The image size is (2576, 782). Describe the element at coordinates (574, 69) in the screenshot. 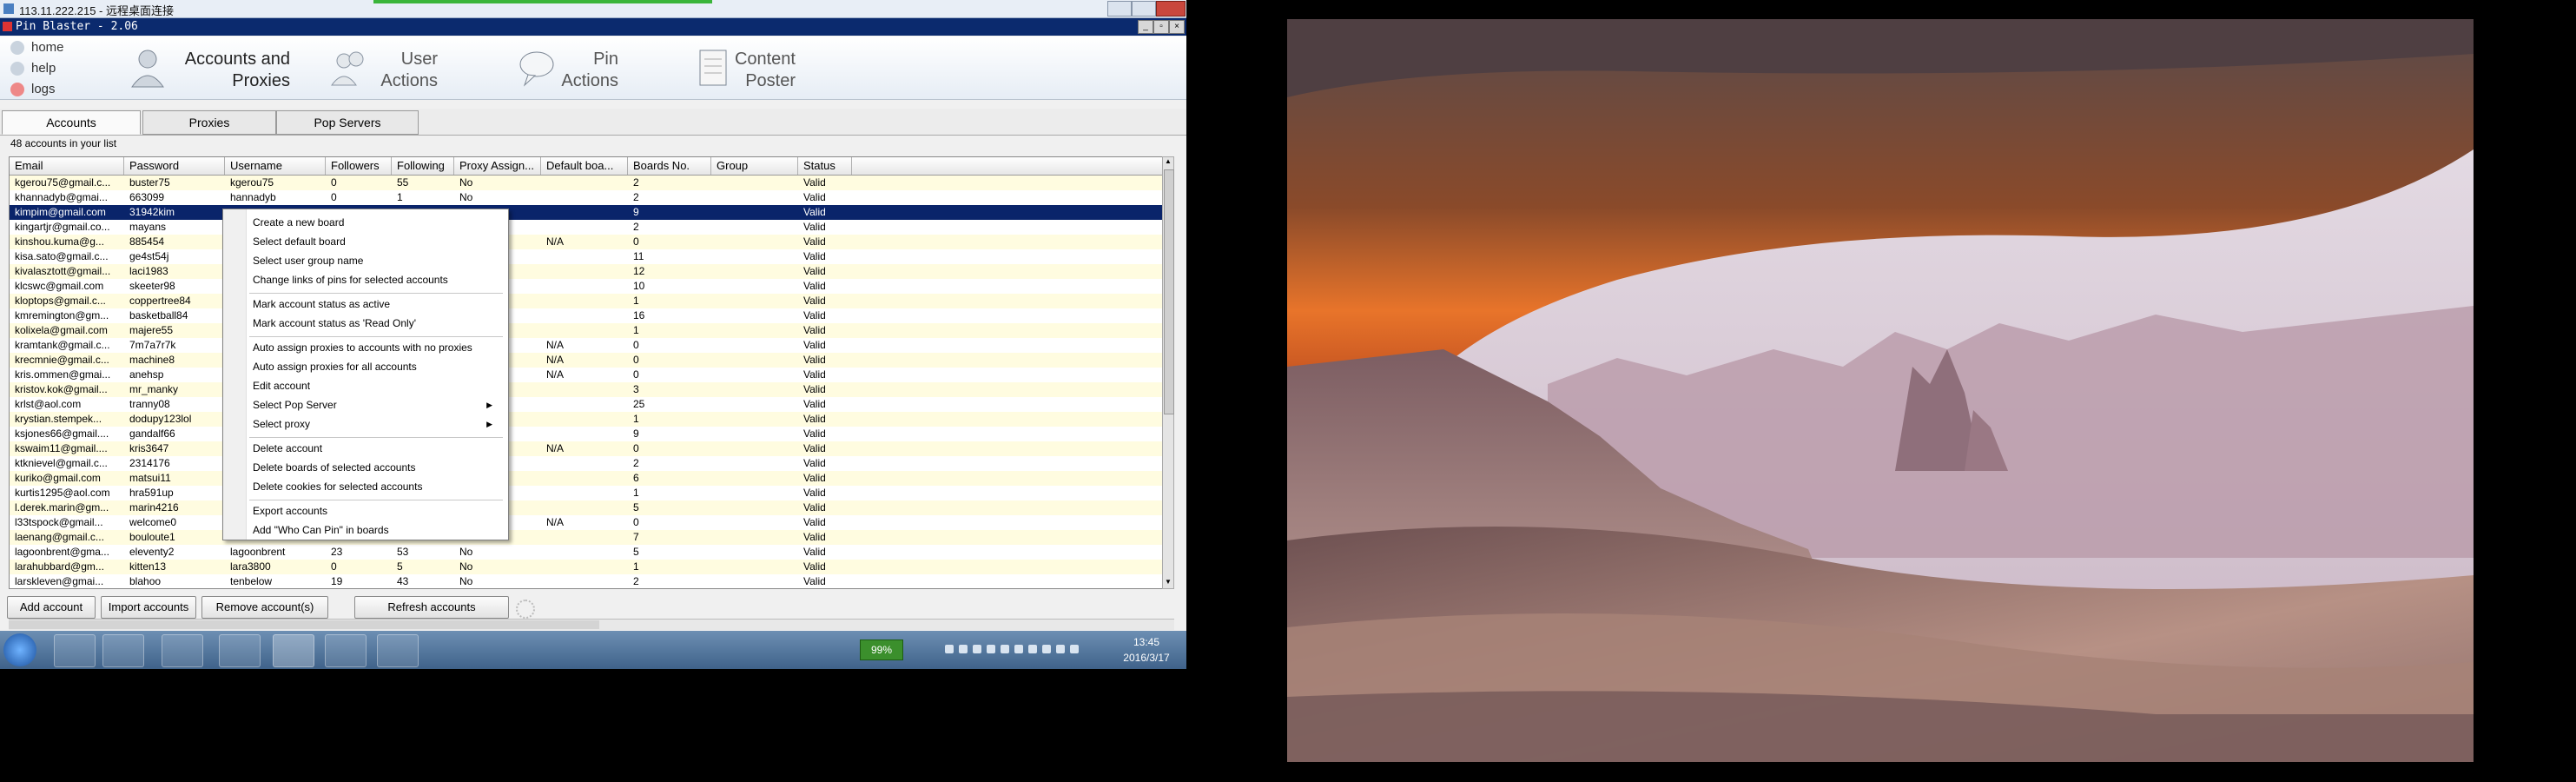

I see `nav-pin-actions: Pin Actions` at that location.